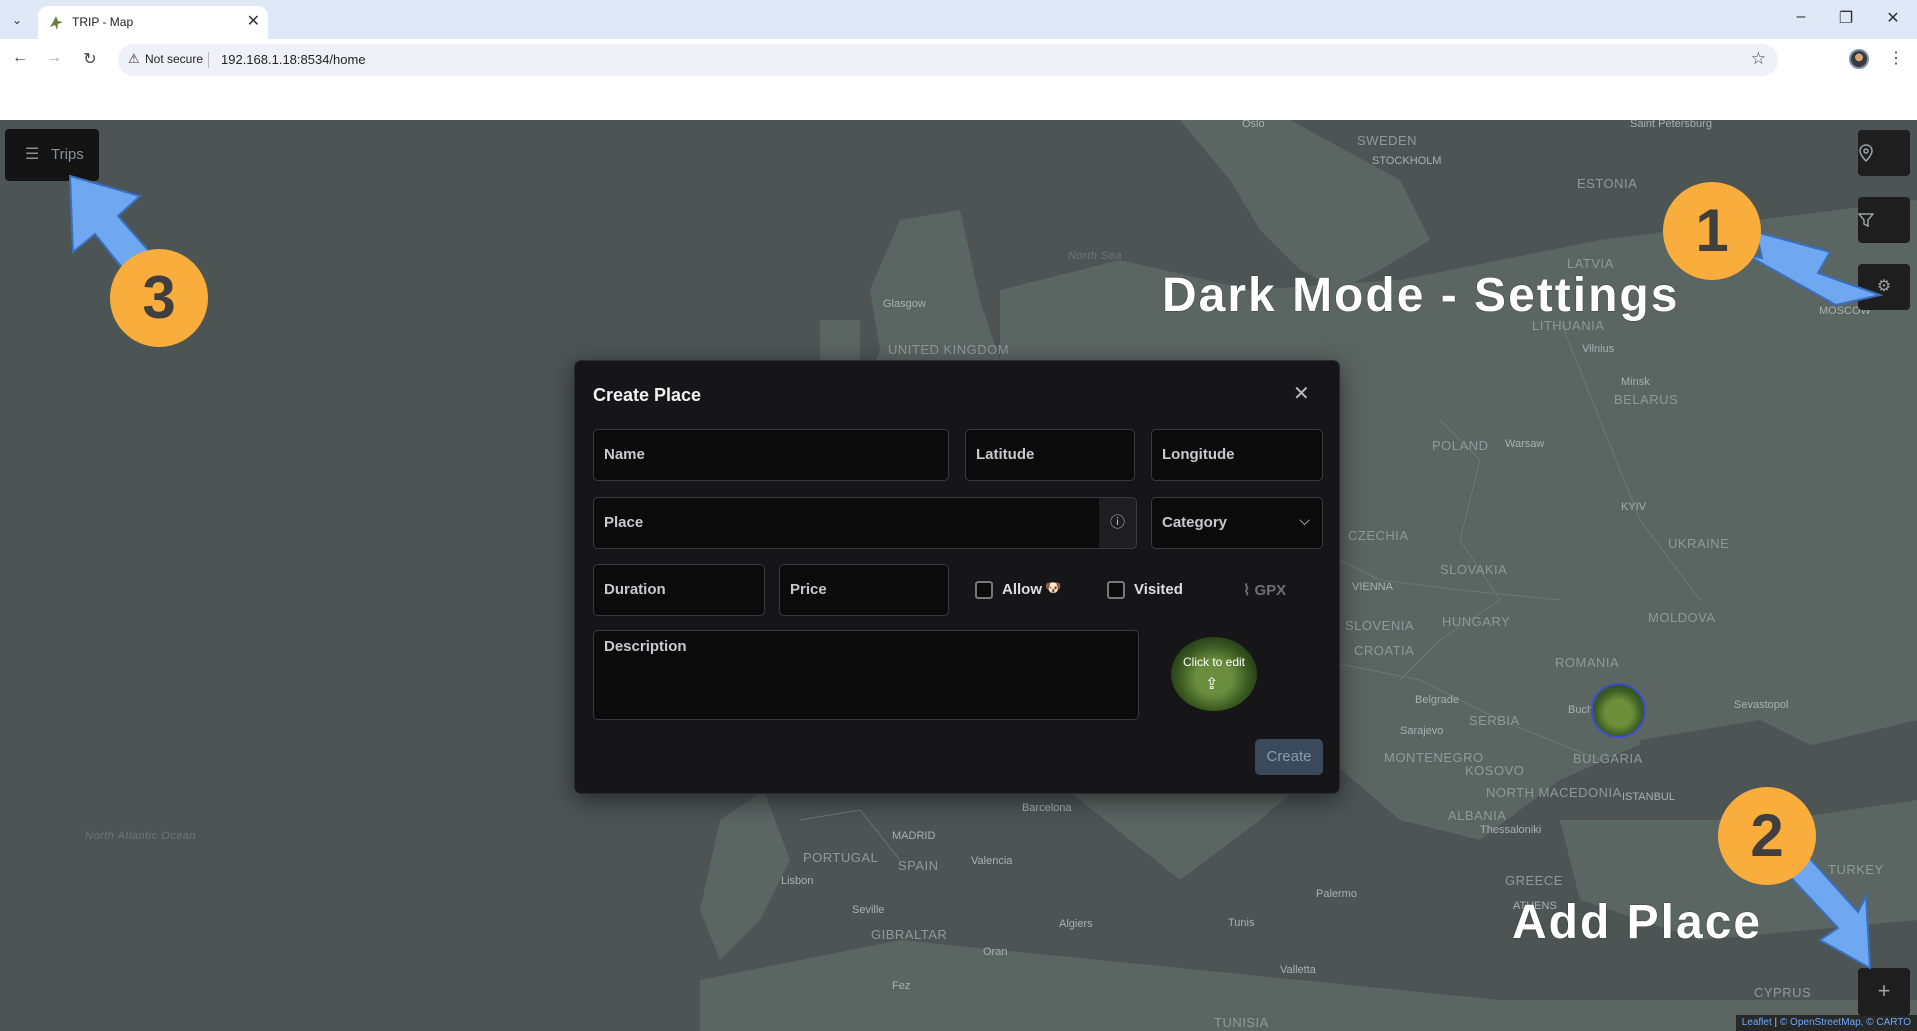  Describe the element at coordinates (1815, 268) in the screenshot. I see `arrow-to-settings` at that location.